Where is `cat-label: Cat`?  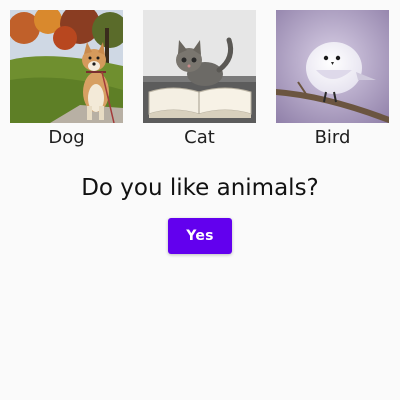 cat-label: Cat is located at coordinates (199, 137).